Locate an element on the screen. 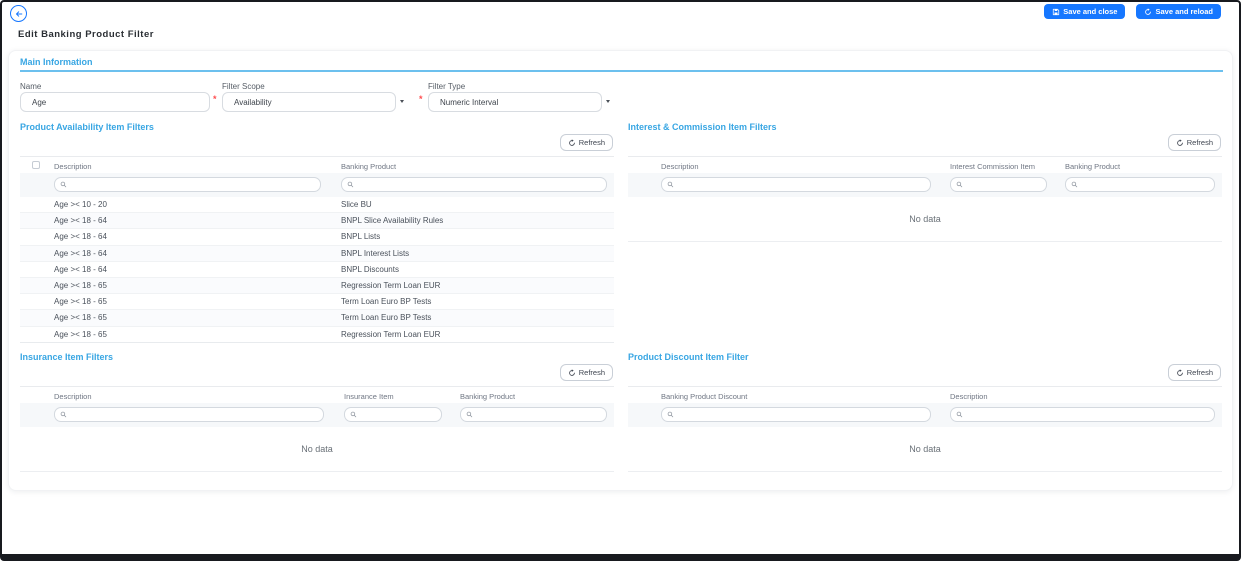 The width and height of the screenshot is (1241, 582). table-row: Age >< 18 - 64 BNPL Discounts is located at coordinates (317, 270).